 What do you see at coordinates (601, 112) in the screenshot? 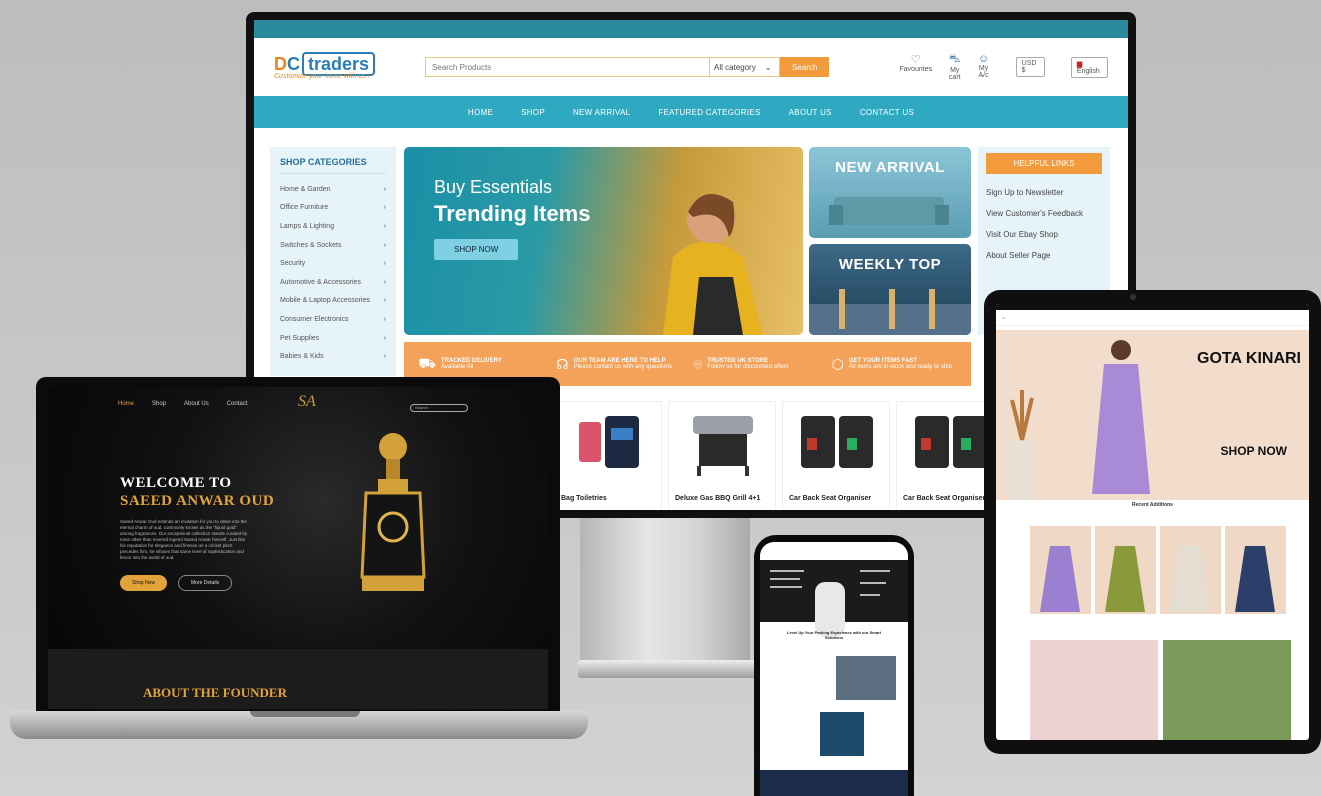
I see `nav-new-arrival: NEW ARRIVAL` at bounding box center [601, 112].